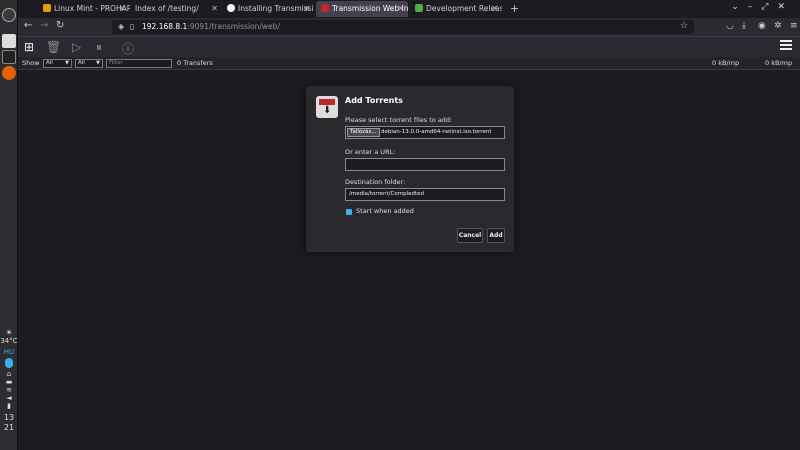 The width and height of the screenshot is (800, 450). What do you see at coordinates (436, 132) in the screenshot?
I see `selected-file-name: debian-13.0.0-amd64-netinst.iso.torrent` at bounding box center [436, 132].